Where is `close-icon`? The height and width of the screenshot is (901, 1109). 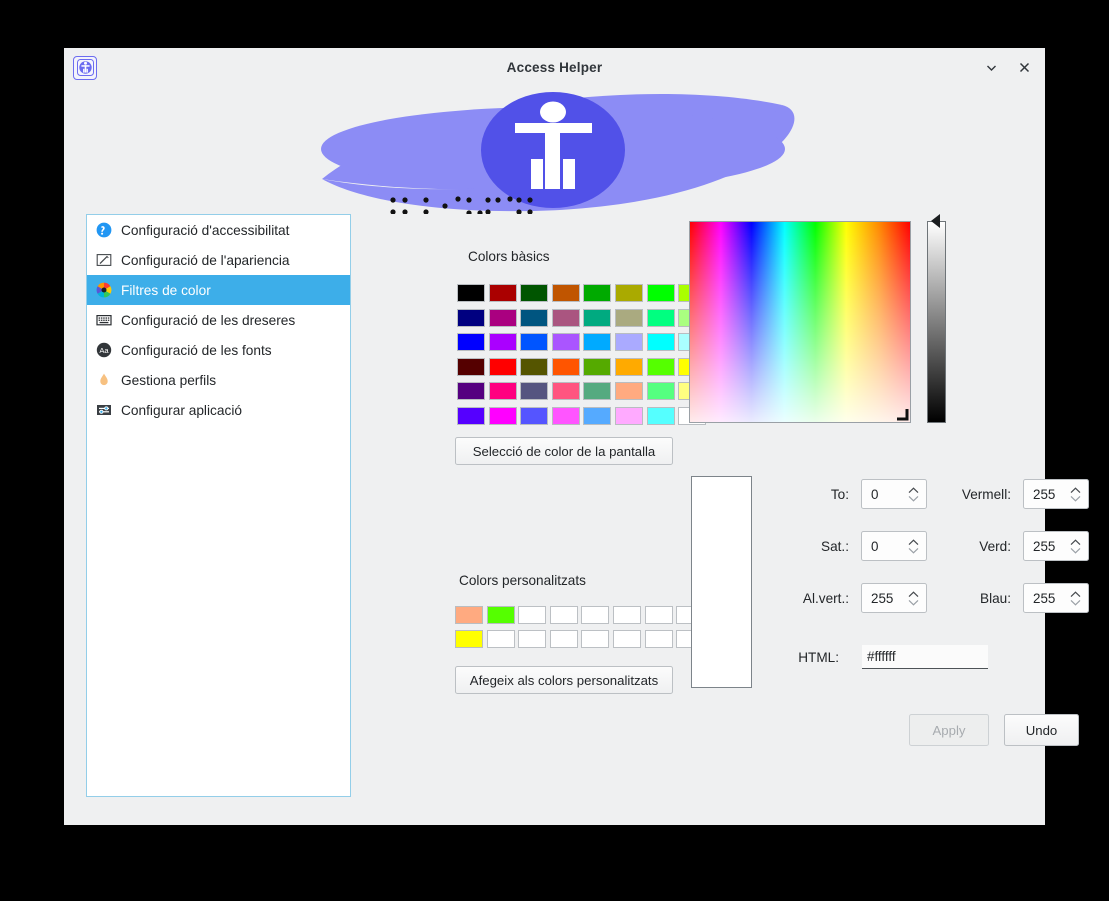 close-icon is located at coordinates (1024, 68).